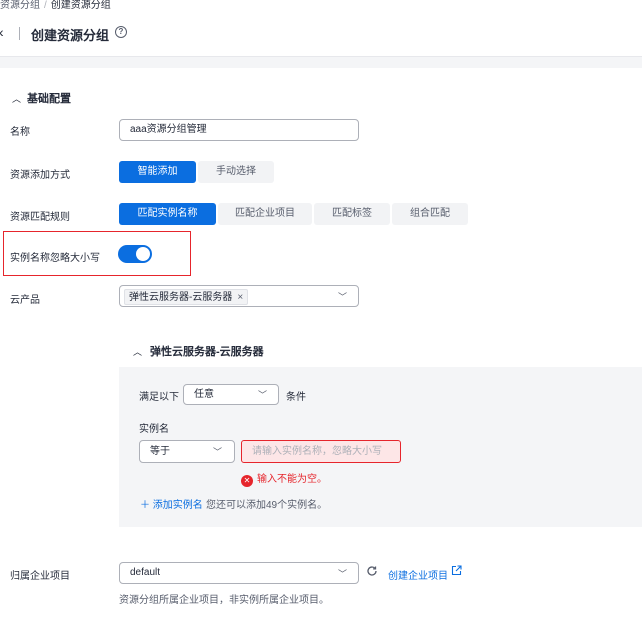  I want to click on match-rule-enterprise-project: 匹配企业项目, so click(265, 214).